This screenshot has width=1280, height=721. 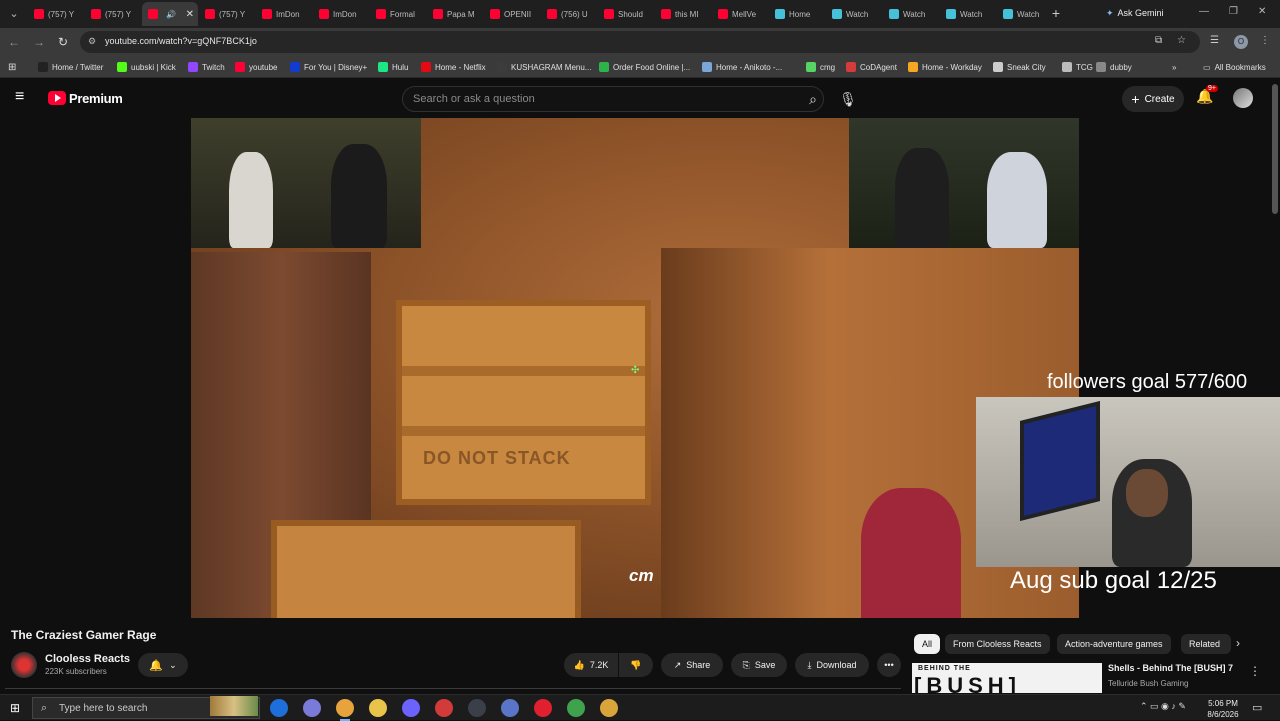 I want to click on chip-all: All, so click(x=927, y=644).